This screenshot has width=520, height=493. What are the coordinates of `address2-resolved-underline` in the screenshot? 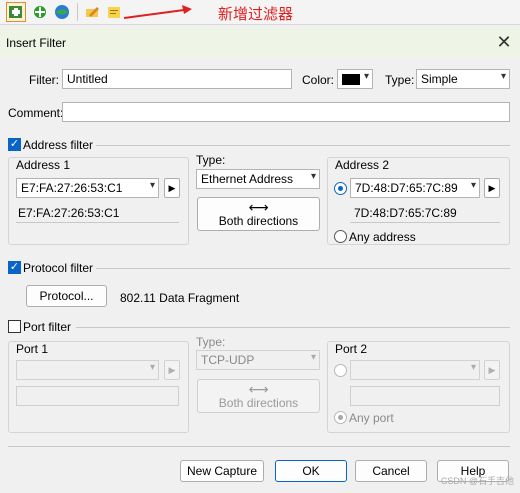 It's located at (425, 215).